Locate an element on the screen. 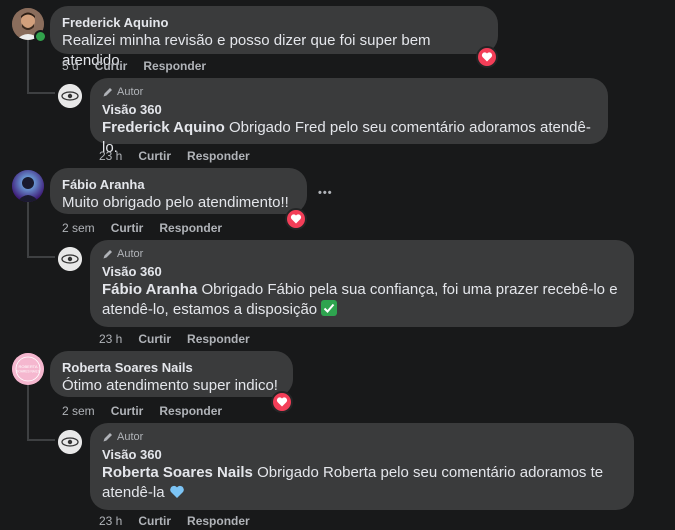 This screenshot has height=530, width=675. avatar: ROBERTA SOARES NAILS is located at coordinates (28, 369).